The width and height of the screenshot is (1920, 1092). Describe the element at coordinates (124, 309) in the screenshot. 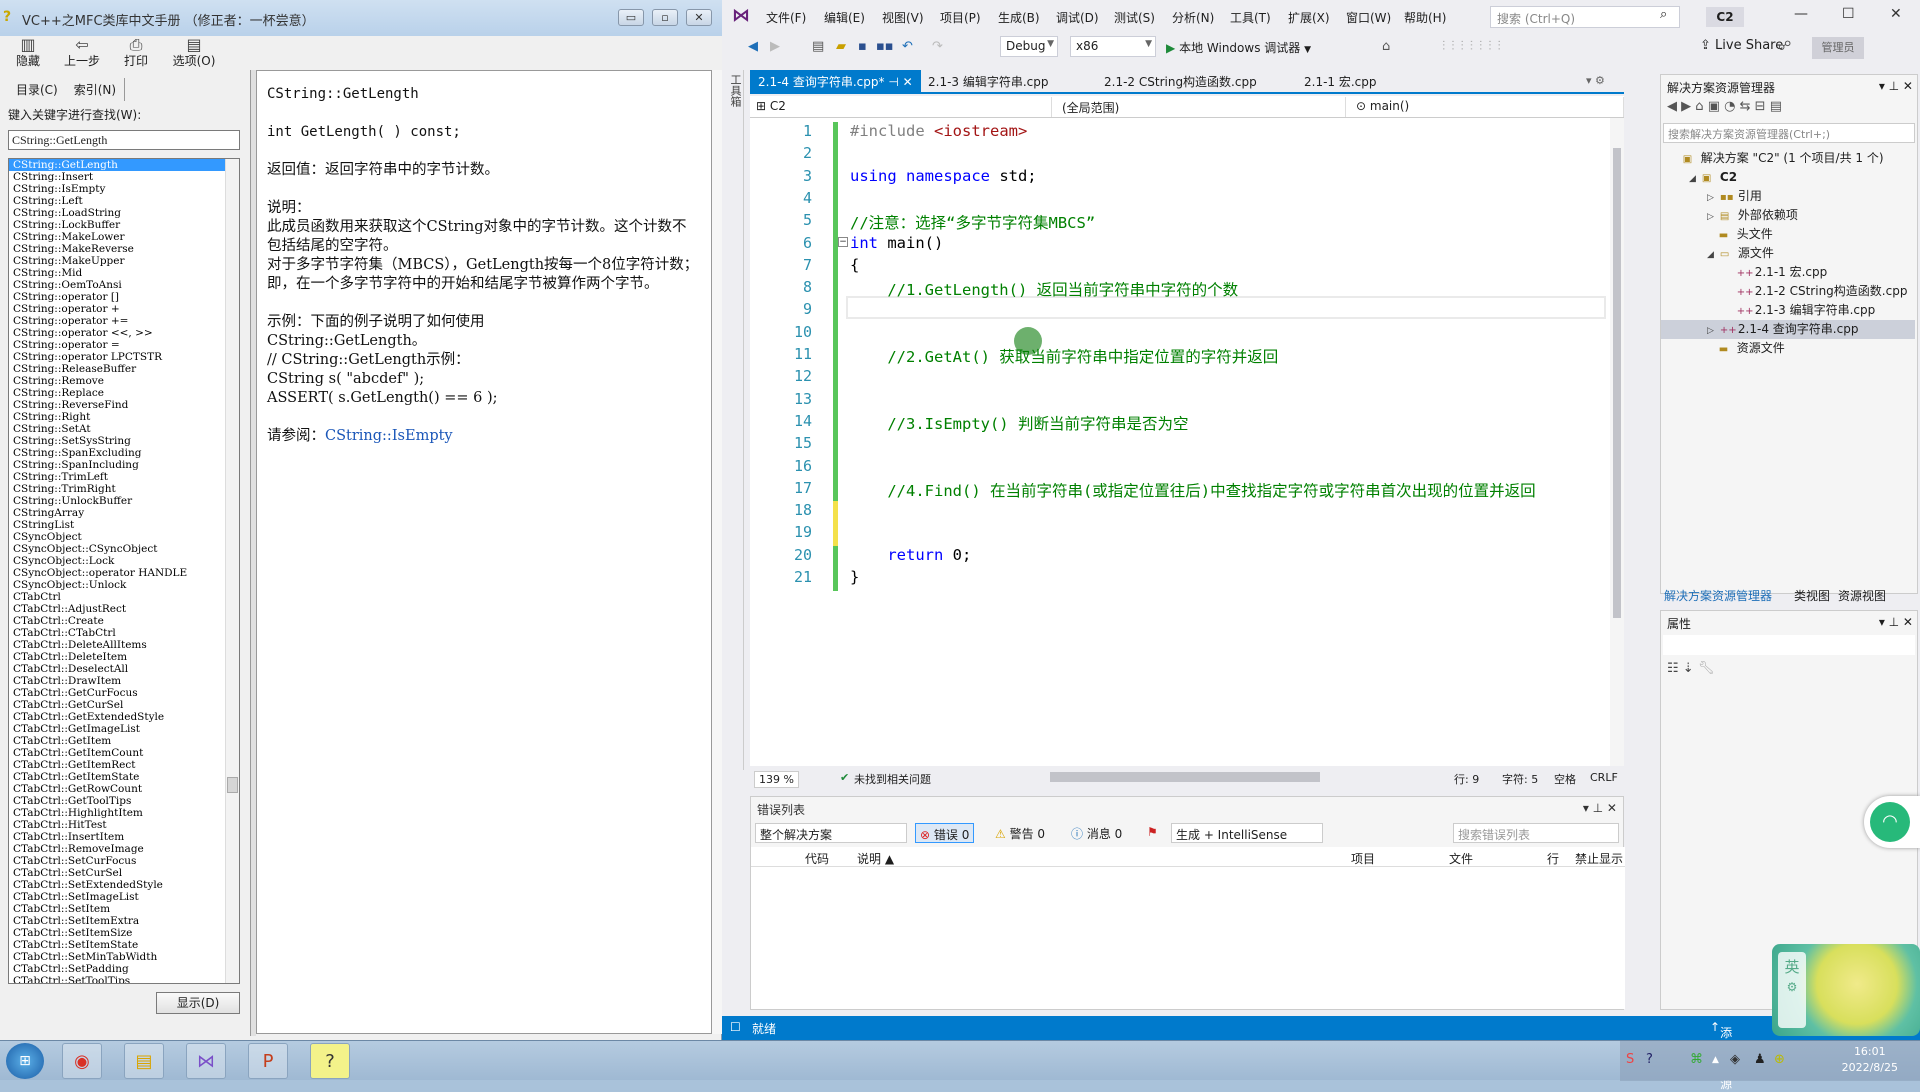

I see `index-list-item: CString::operator +` at that location.